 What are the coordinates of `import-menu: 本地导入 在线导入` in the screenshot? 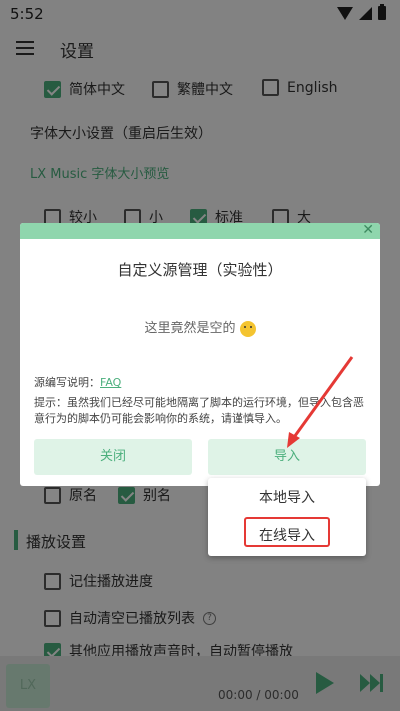 It's located at (287, 517).